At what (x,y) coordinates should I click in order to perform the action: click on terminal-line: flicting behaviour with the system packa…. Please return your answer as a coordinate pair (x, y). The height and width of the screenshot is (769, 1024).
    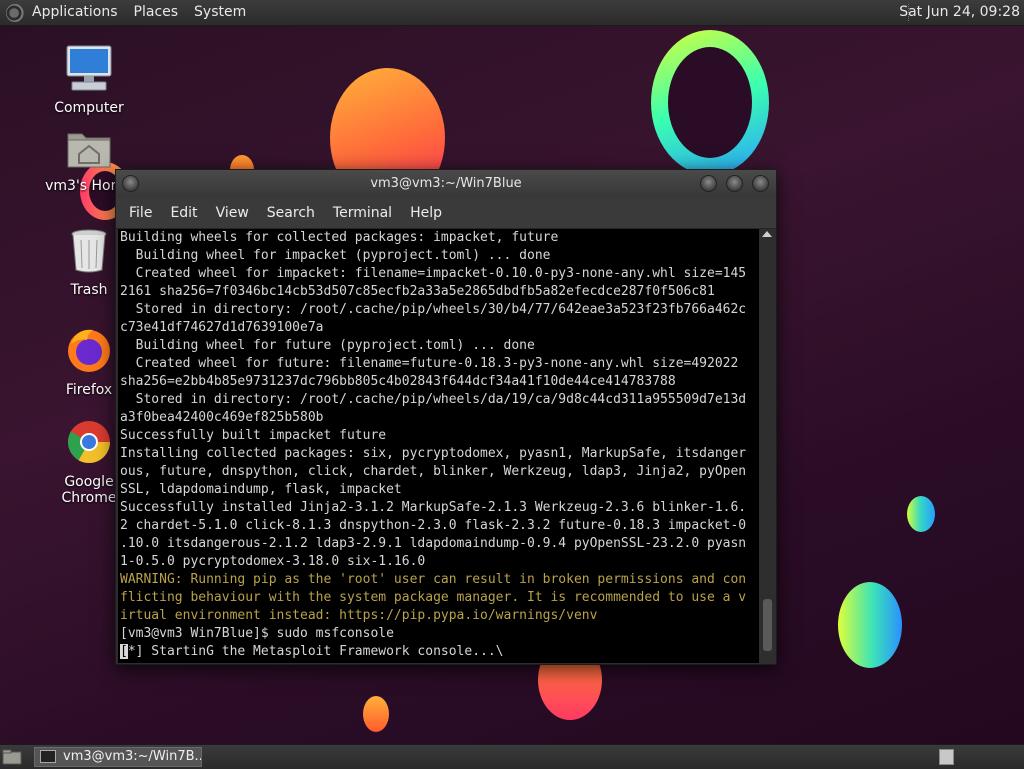
    Looking at the image, I should click on (433, 597).